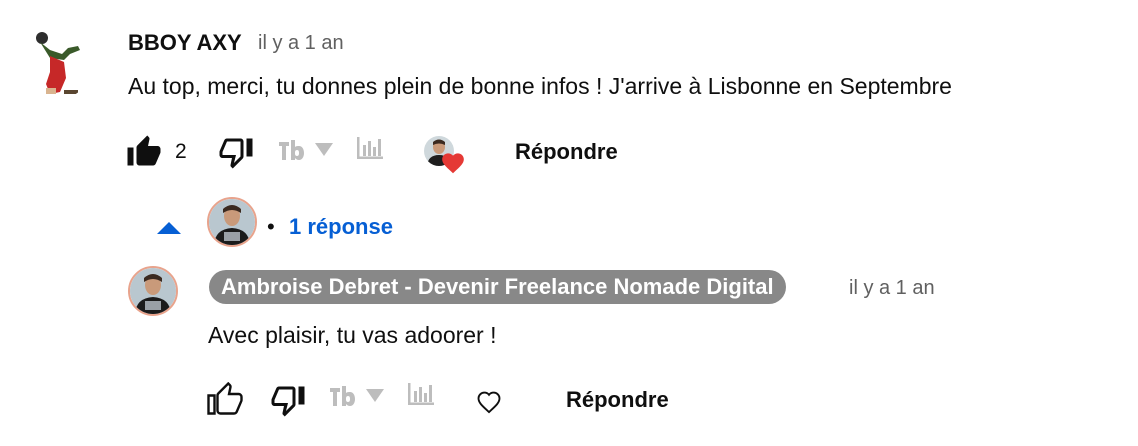 The height and width of the screenshot is (446, 1138). What do you see at coordinates (169, 228) in the screenshot?
I see `collapse-replies-icon` at bounding box center [169, 228].